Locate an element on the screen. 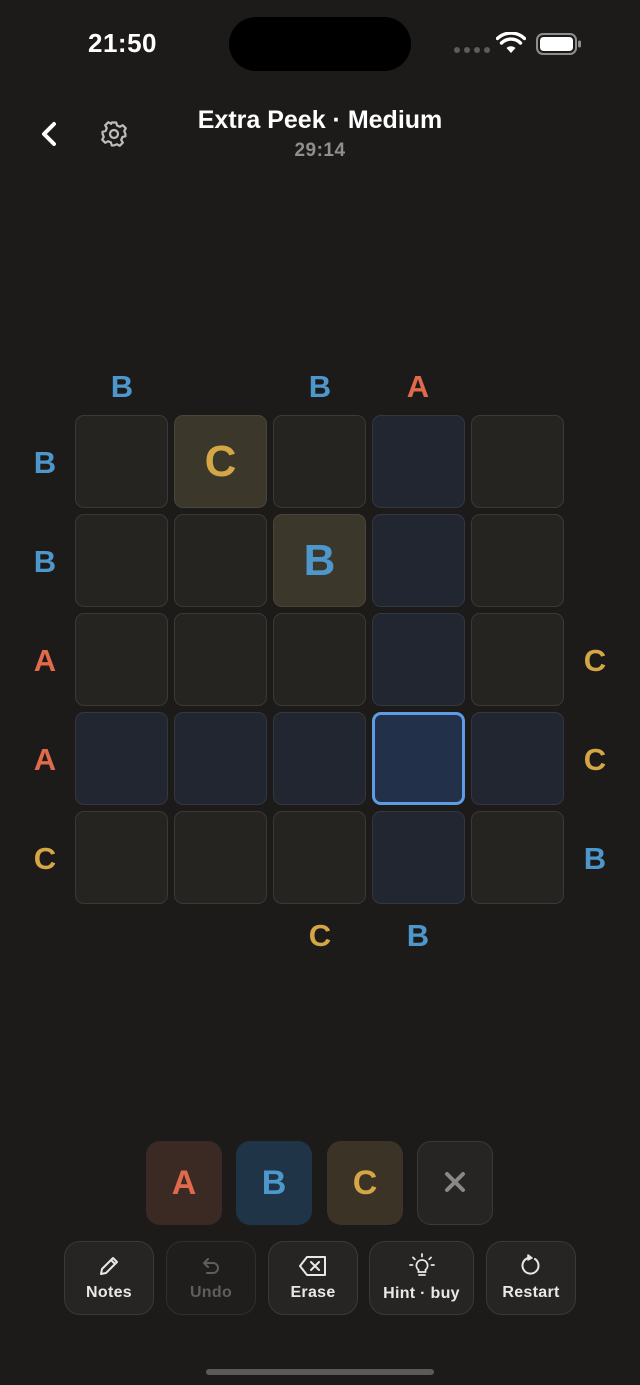 The image size is (640, 1385). wifi-icon is located at coordinates (511, 45).